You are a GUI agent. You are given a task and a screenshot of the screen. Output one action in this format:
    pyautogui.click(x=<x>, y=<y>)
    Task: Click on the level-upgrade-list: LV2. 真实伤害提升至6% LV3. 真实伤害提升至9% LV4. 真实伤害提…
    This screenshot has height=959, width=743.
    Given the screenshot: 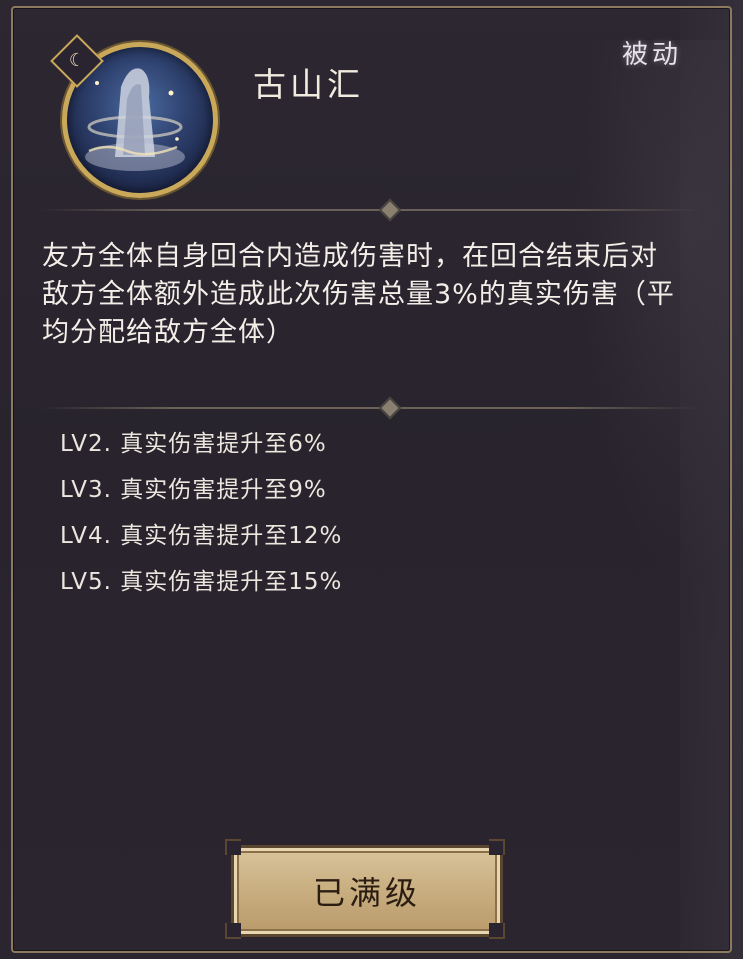 What is the action you would take?
    pyautogui.click(x=201, y=517)
    